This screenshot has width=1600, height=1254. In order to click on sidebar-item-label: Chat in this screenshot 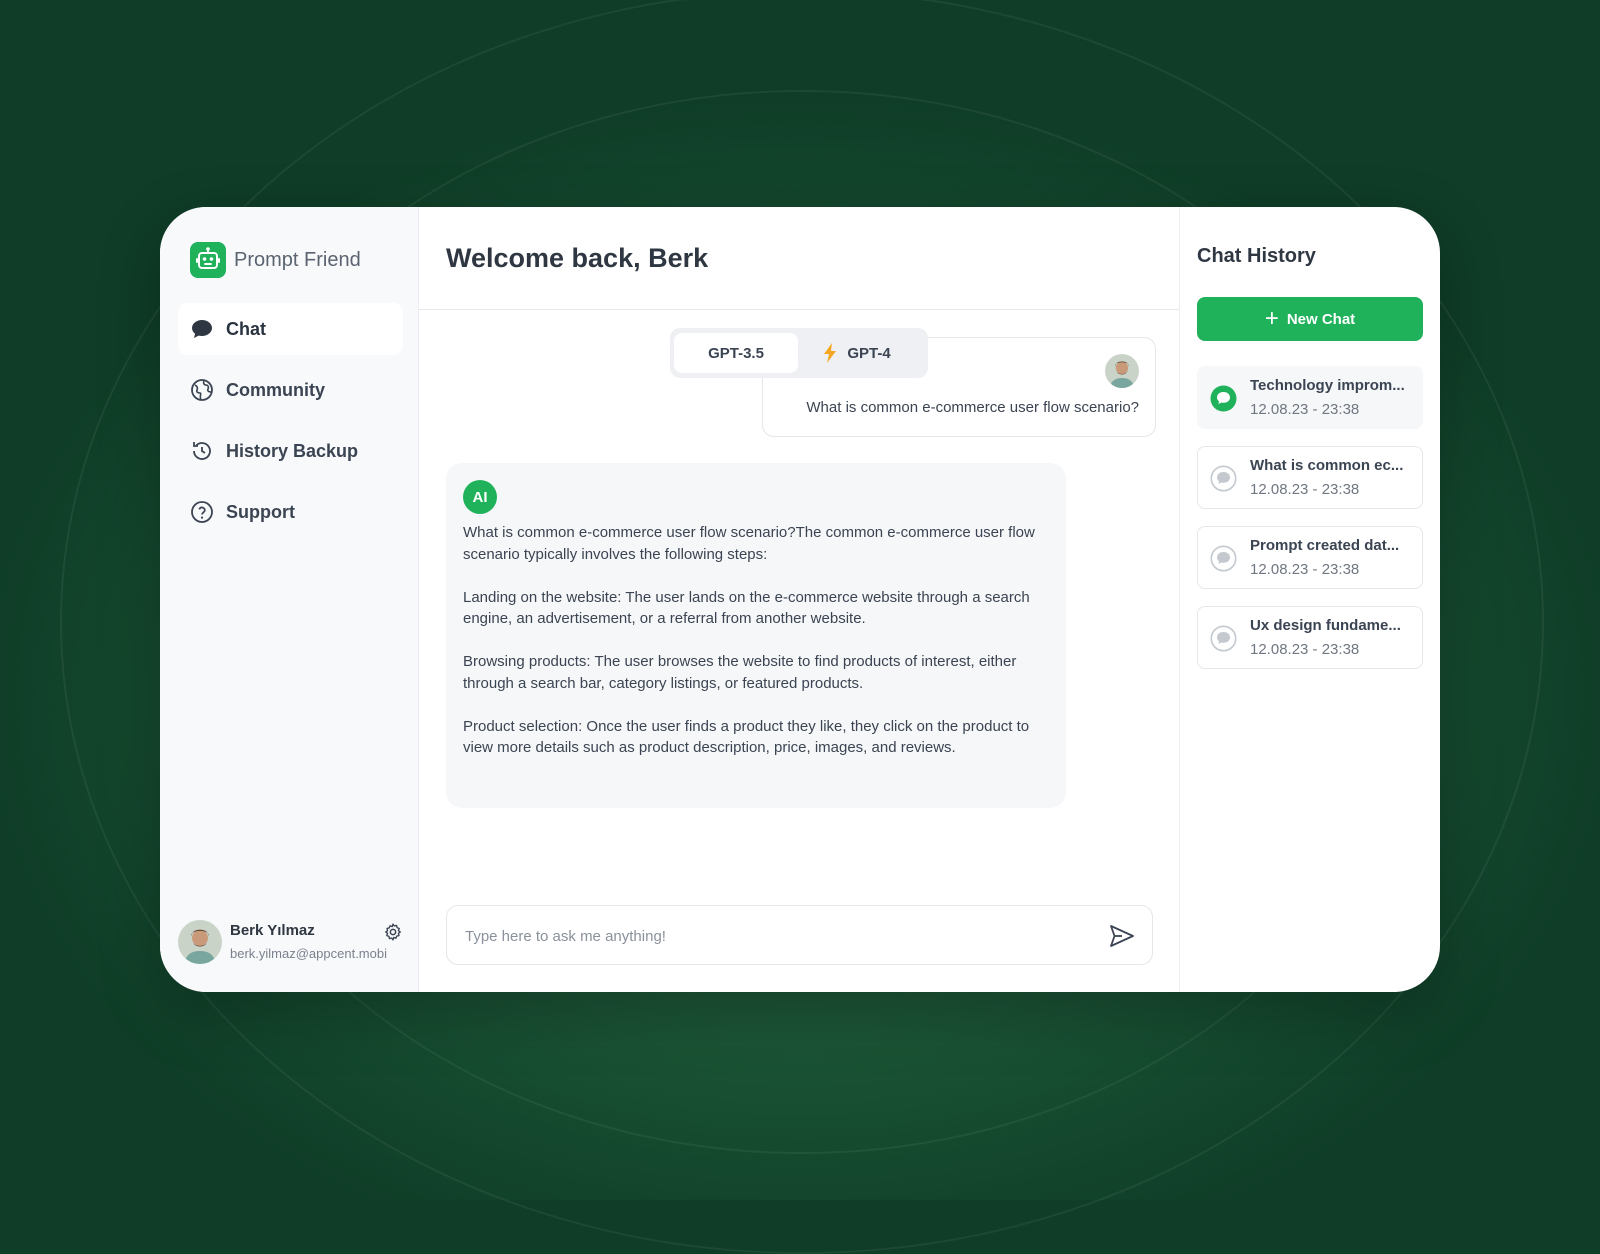, I will do `click(246, 328)`.